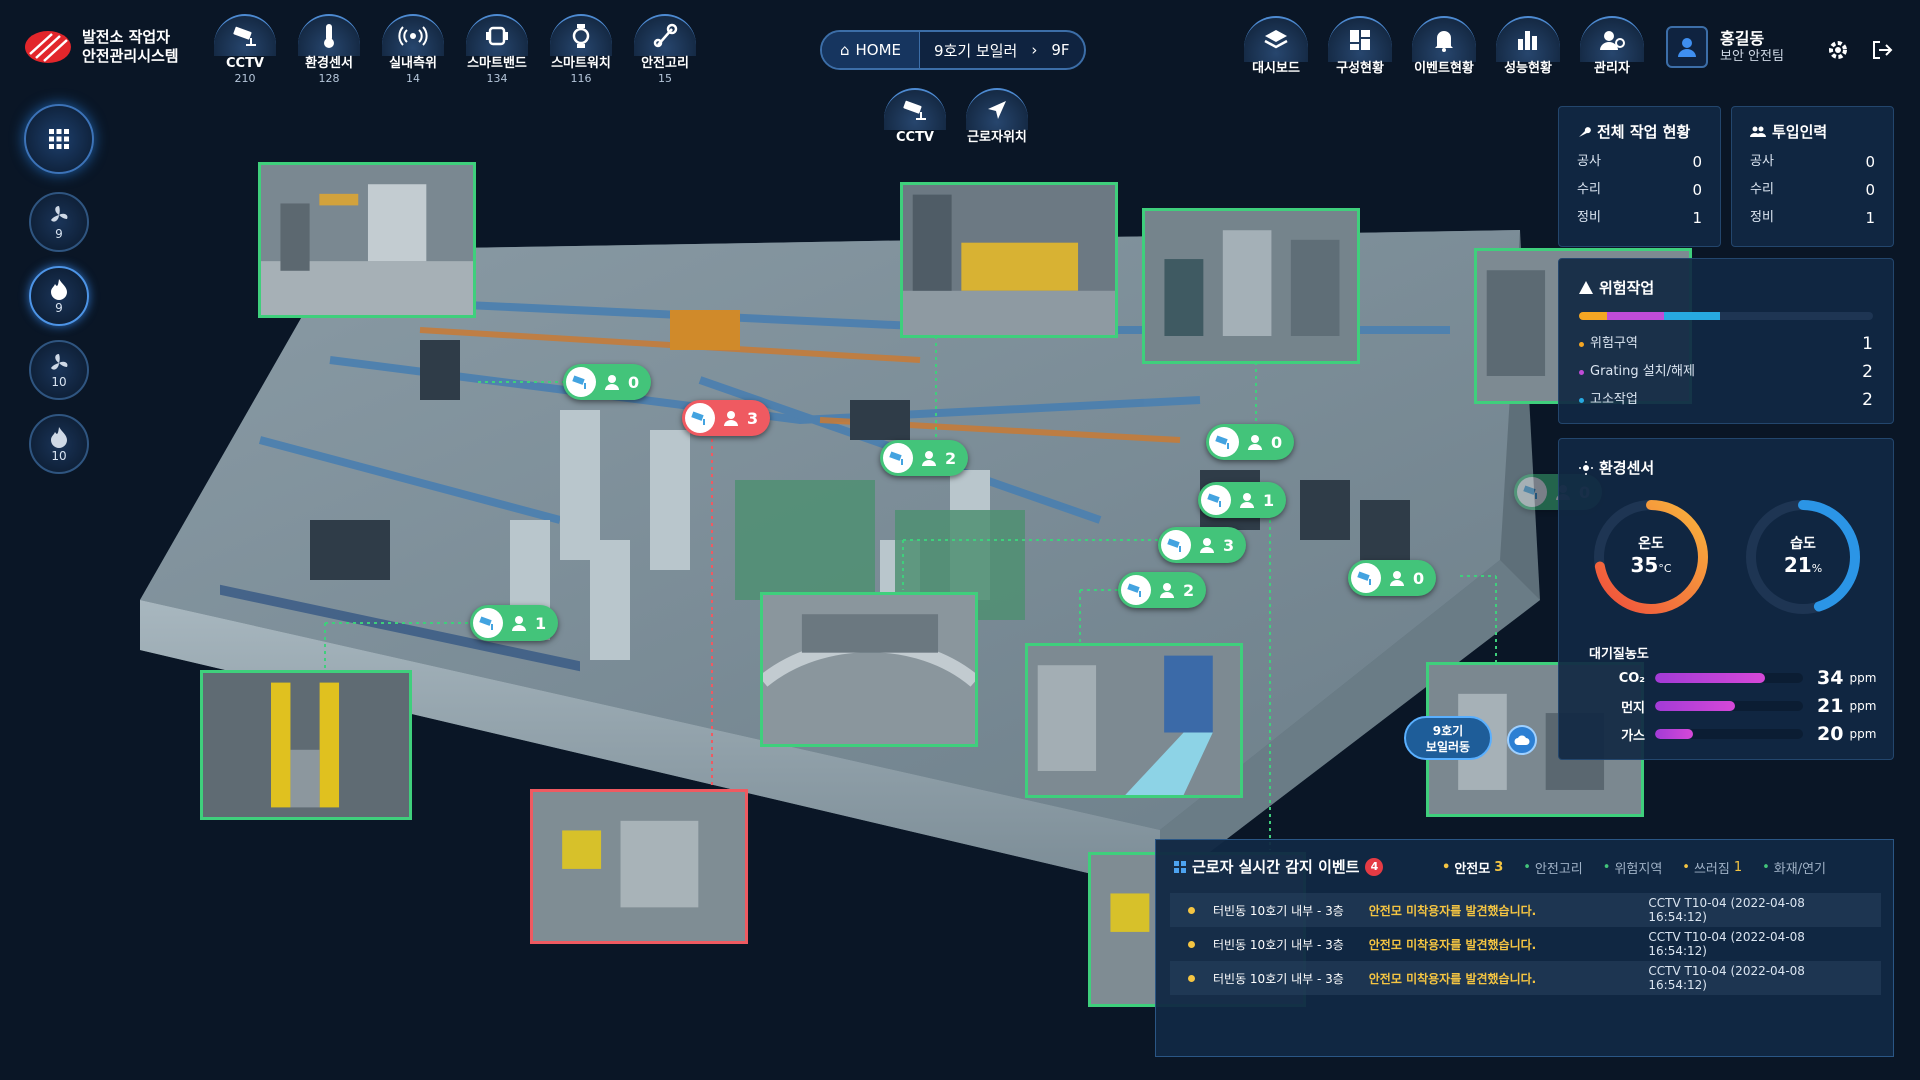 This screenshot has height=1080, width=1920. What do you see at coordinates (1882, 50) in the screenshot?
I see `logout-button` at bounding box center [1882, 50].